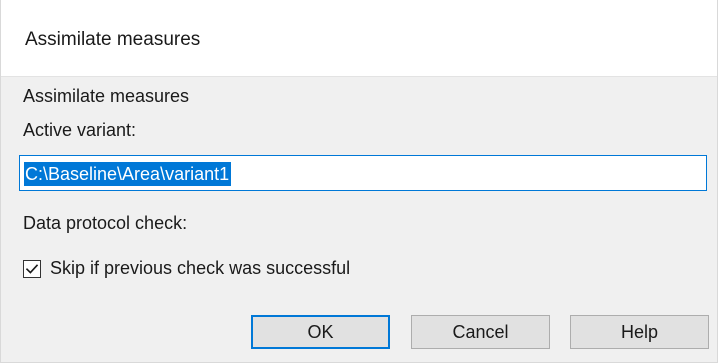 The width and height of the screenshot is (718, 363). Describe the element at coordinates (363, 173) in the screenshot. I see `active-variant-input: C:\Baseline\Area\variant1` at that location.